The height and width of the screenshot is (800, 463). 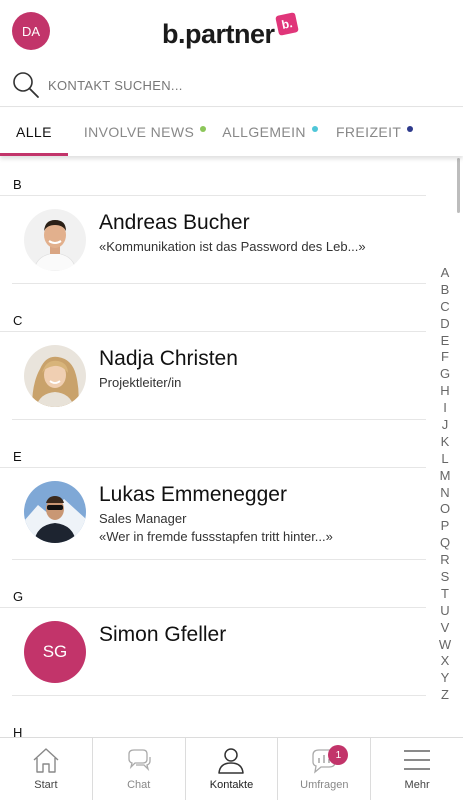 I want to click on app-header: DA b.partner b., so click(x=231, y=31).